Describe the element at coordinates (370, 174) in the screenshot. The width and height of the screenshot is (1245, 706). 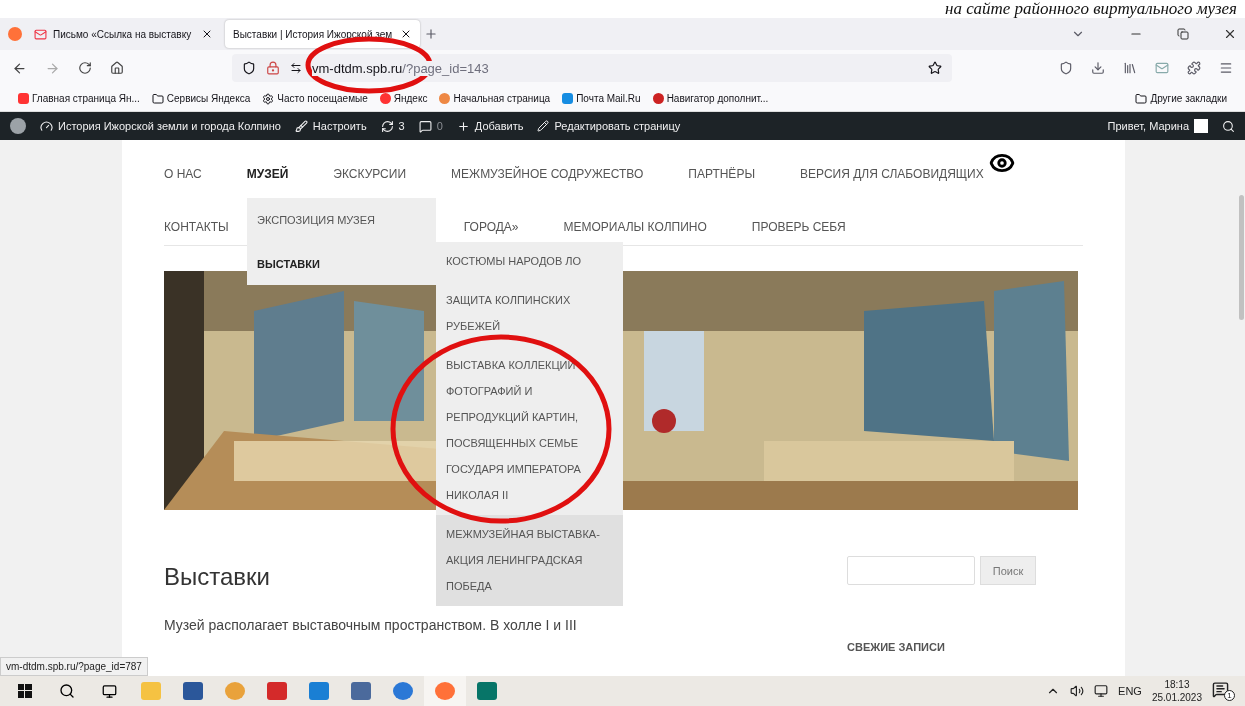
I see `menu-item: ЭКСКУРСИИ` at that location.